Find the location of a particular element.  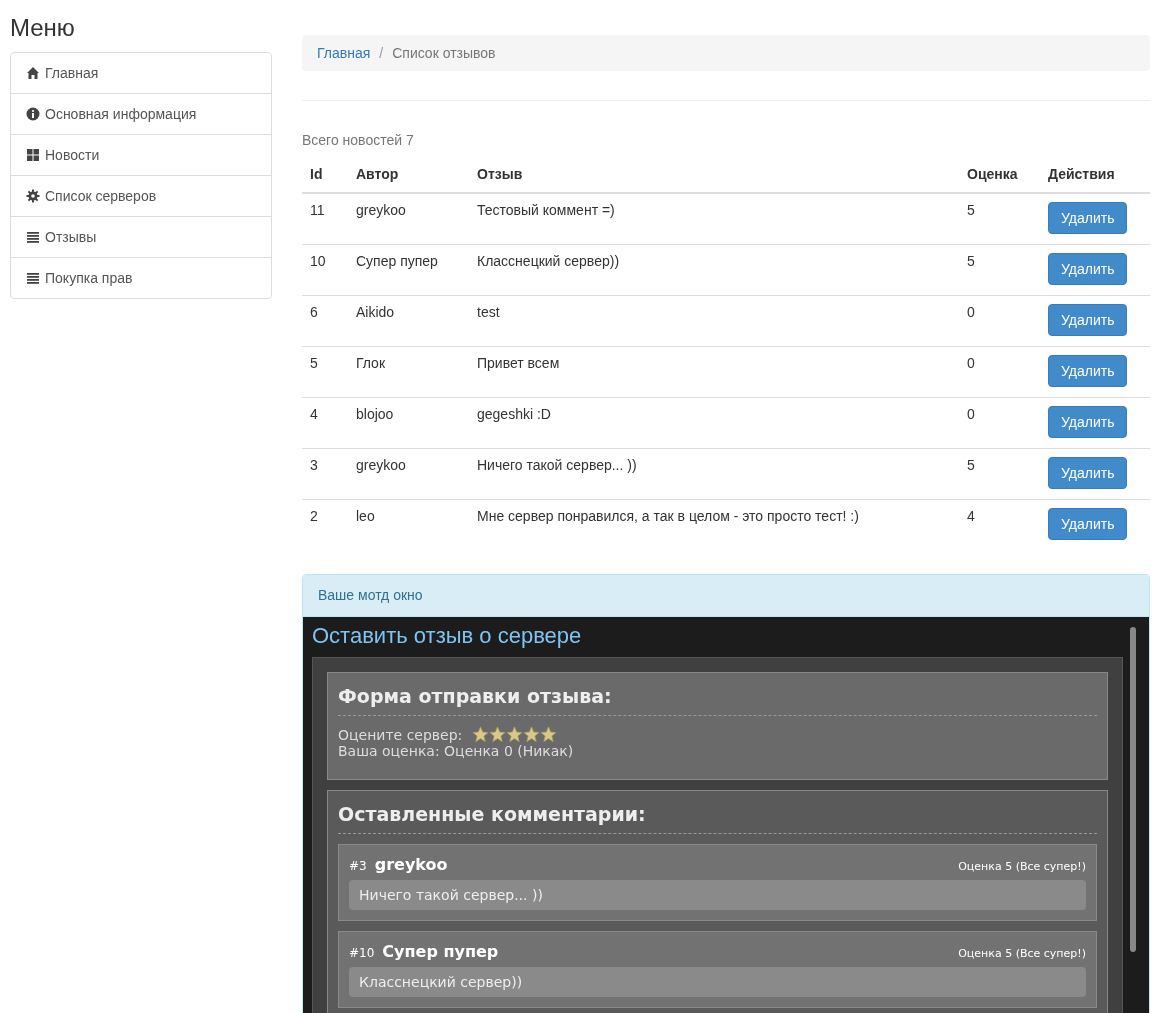

total-count: Всего новостей 7 is located at coordinates (358, 140).